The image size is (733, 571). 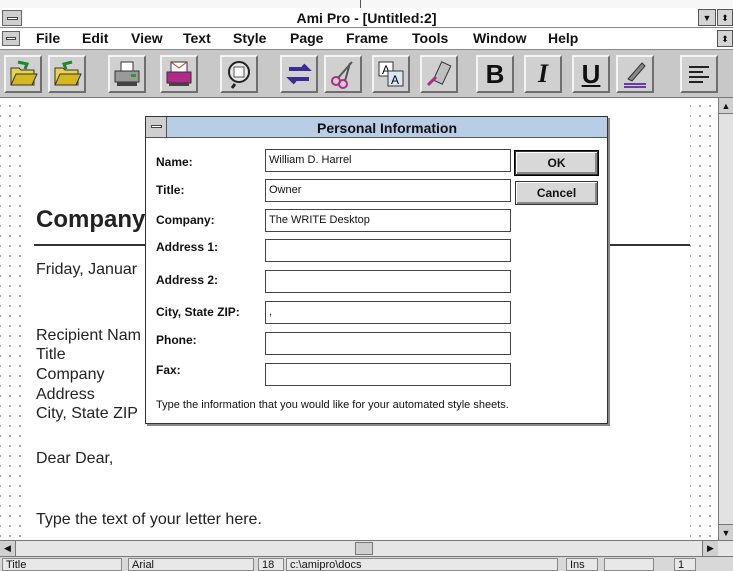 What do you see at coordinates (70, 374) in the screenshot?
I see `recipient-company-line: Company` at bounding box center [70, 374].